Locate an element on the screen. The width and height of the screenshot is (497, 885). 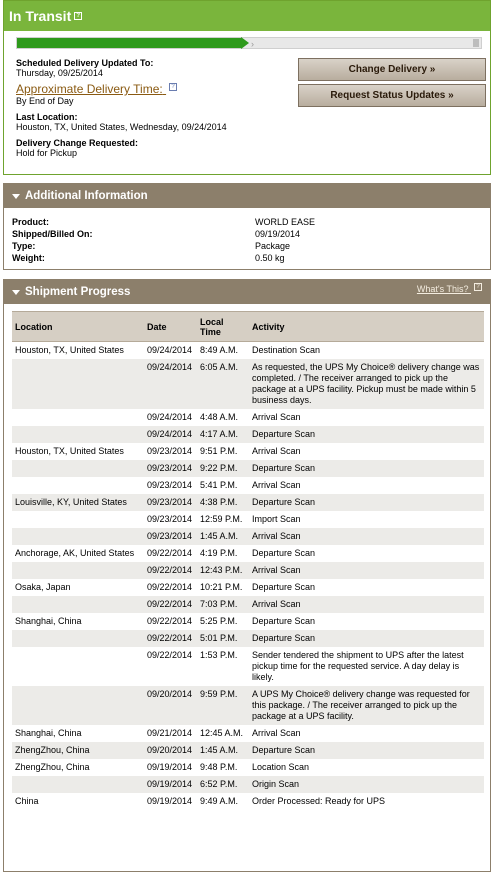
local-time-cell: 12:43 P.M. is located at coordinates (223, 570).